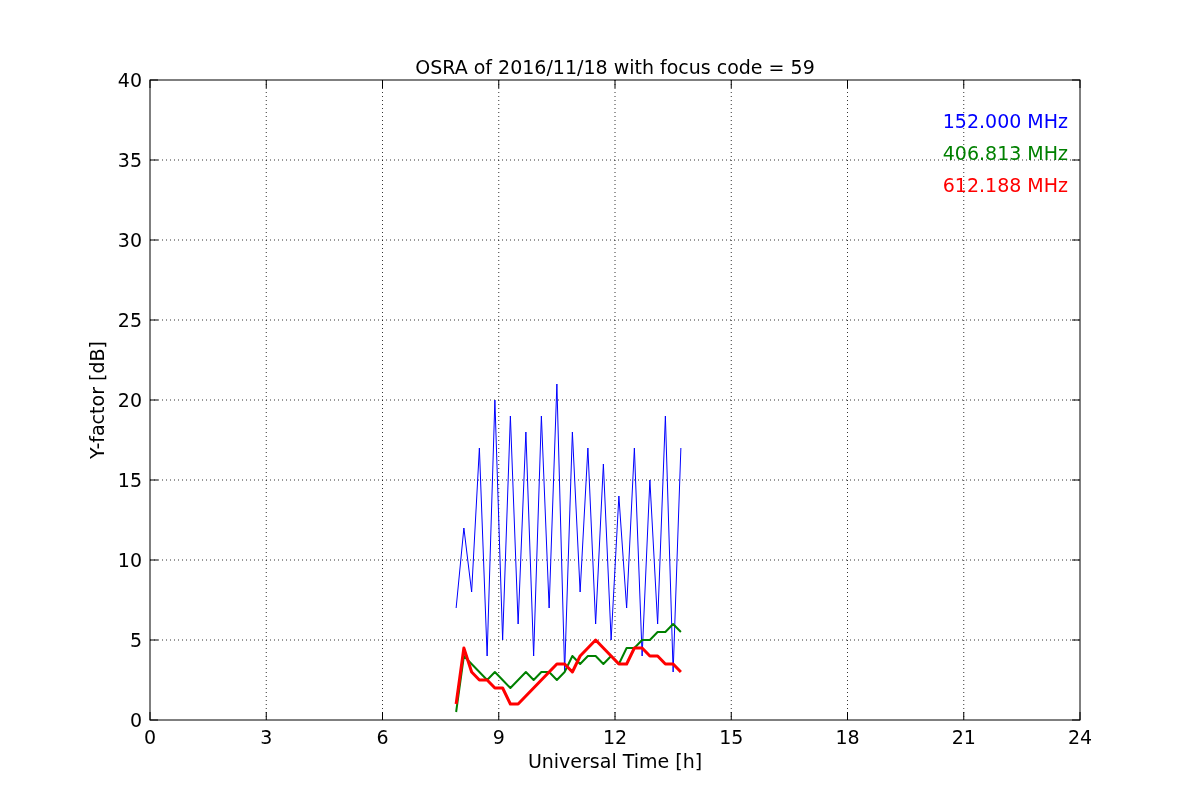 The height and width of the screenshot is (800, 1200). I want to click on tick-label: 10, so click(129, 560).